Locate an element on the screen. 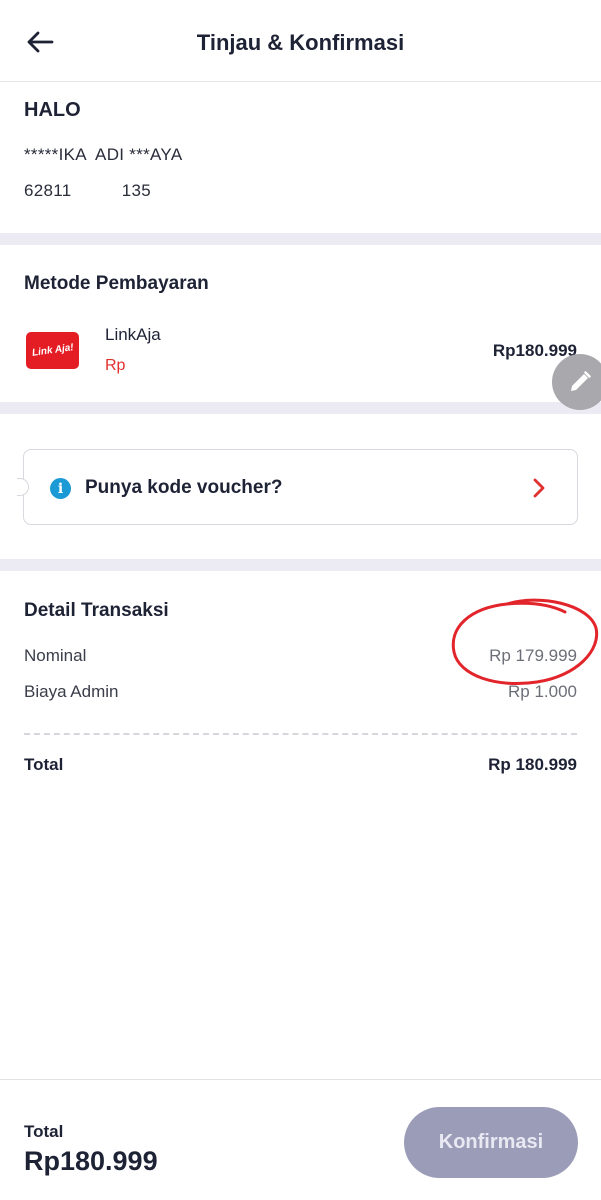  total-label: Total is located at coordinates (44, 764).